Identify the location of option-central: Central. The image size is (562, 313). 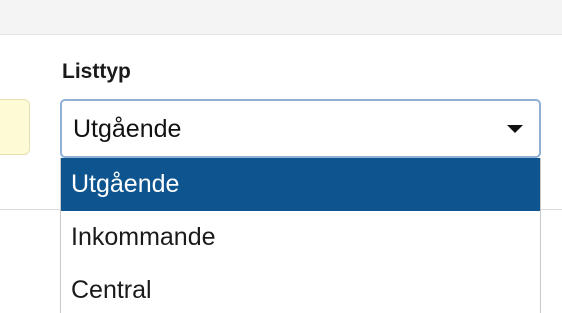
(300, 288).